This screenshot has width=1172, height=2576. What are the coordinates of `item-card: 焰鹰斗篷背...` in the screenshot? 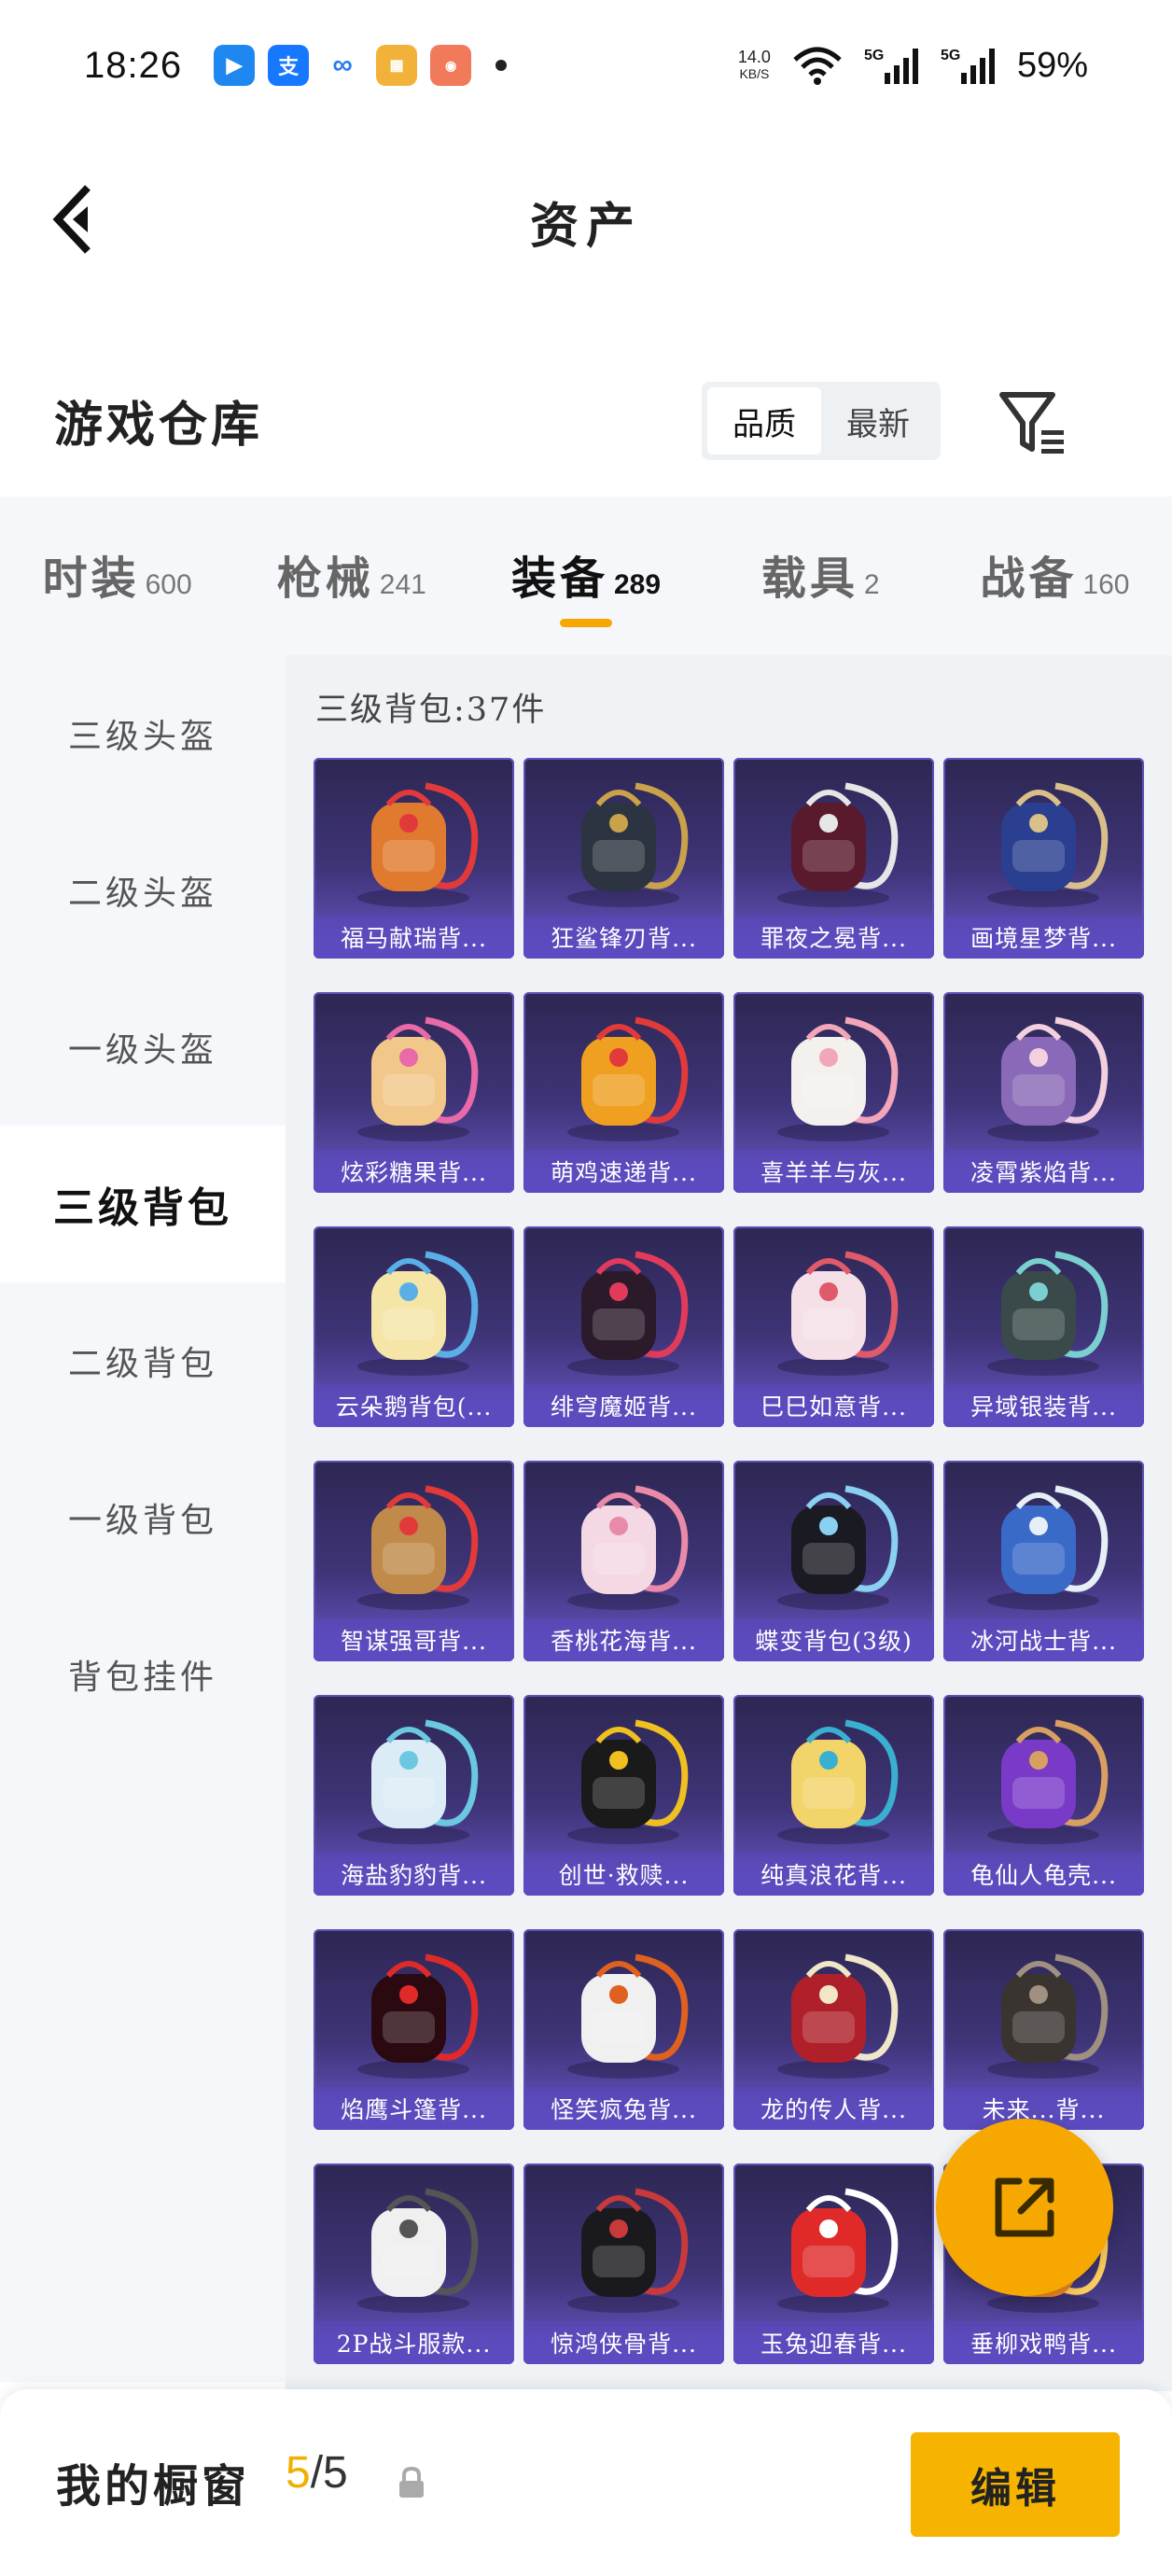 It's located at (414, 2029).